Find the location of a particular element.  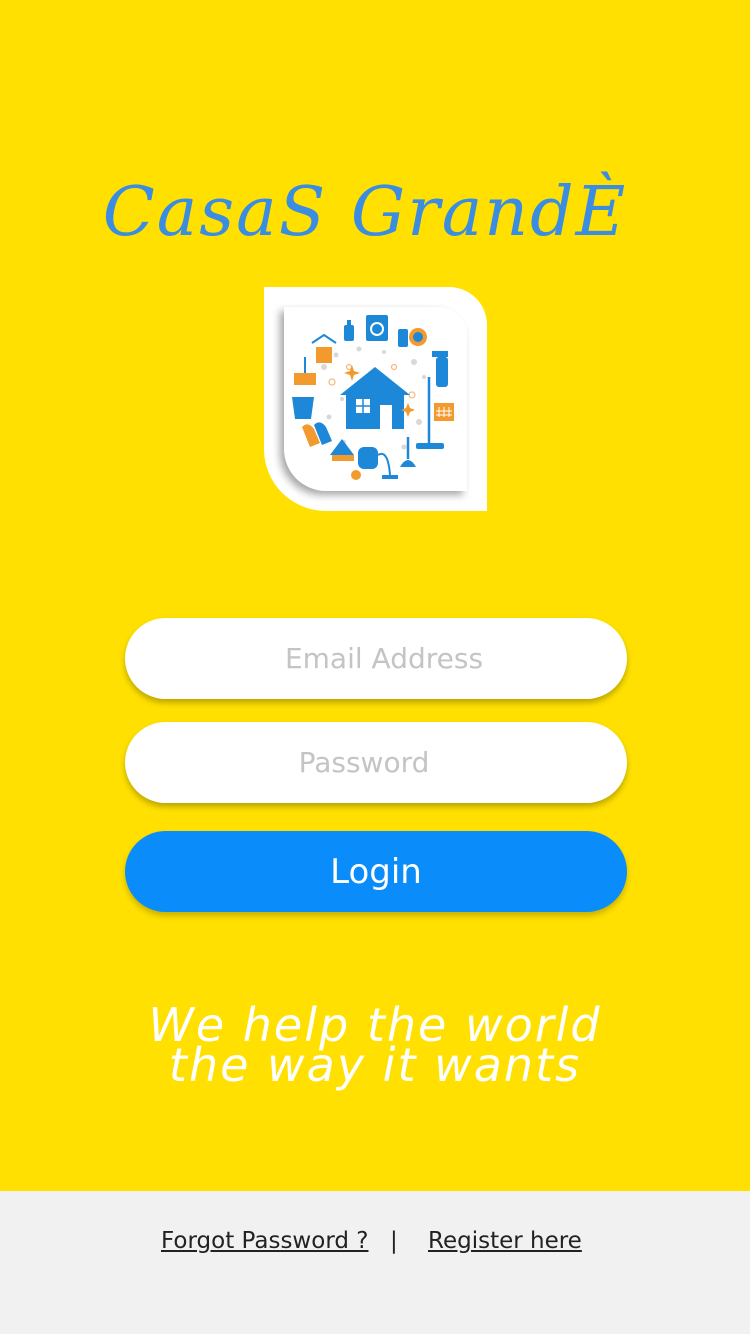

tagline-line-2: the way it wants is located at coordinates (375, 1065).